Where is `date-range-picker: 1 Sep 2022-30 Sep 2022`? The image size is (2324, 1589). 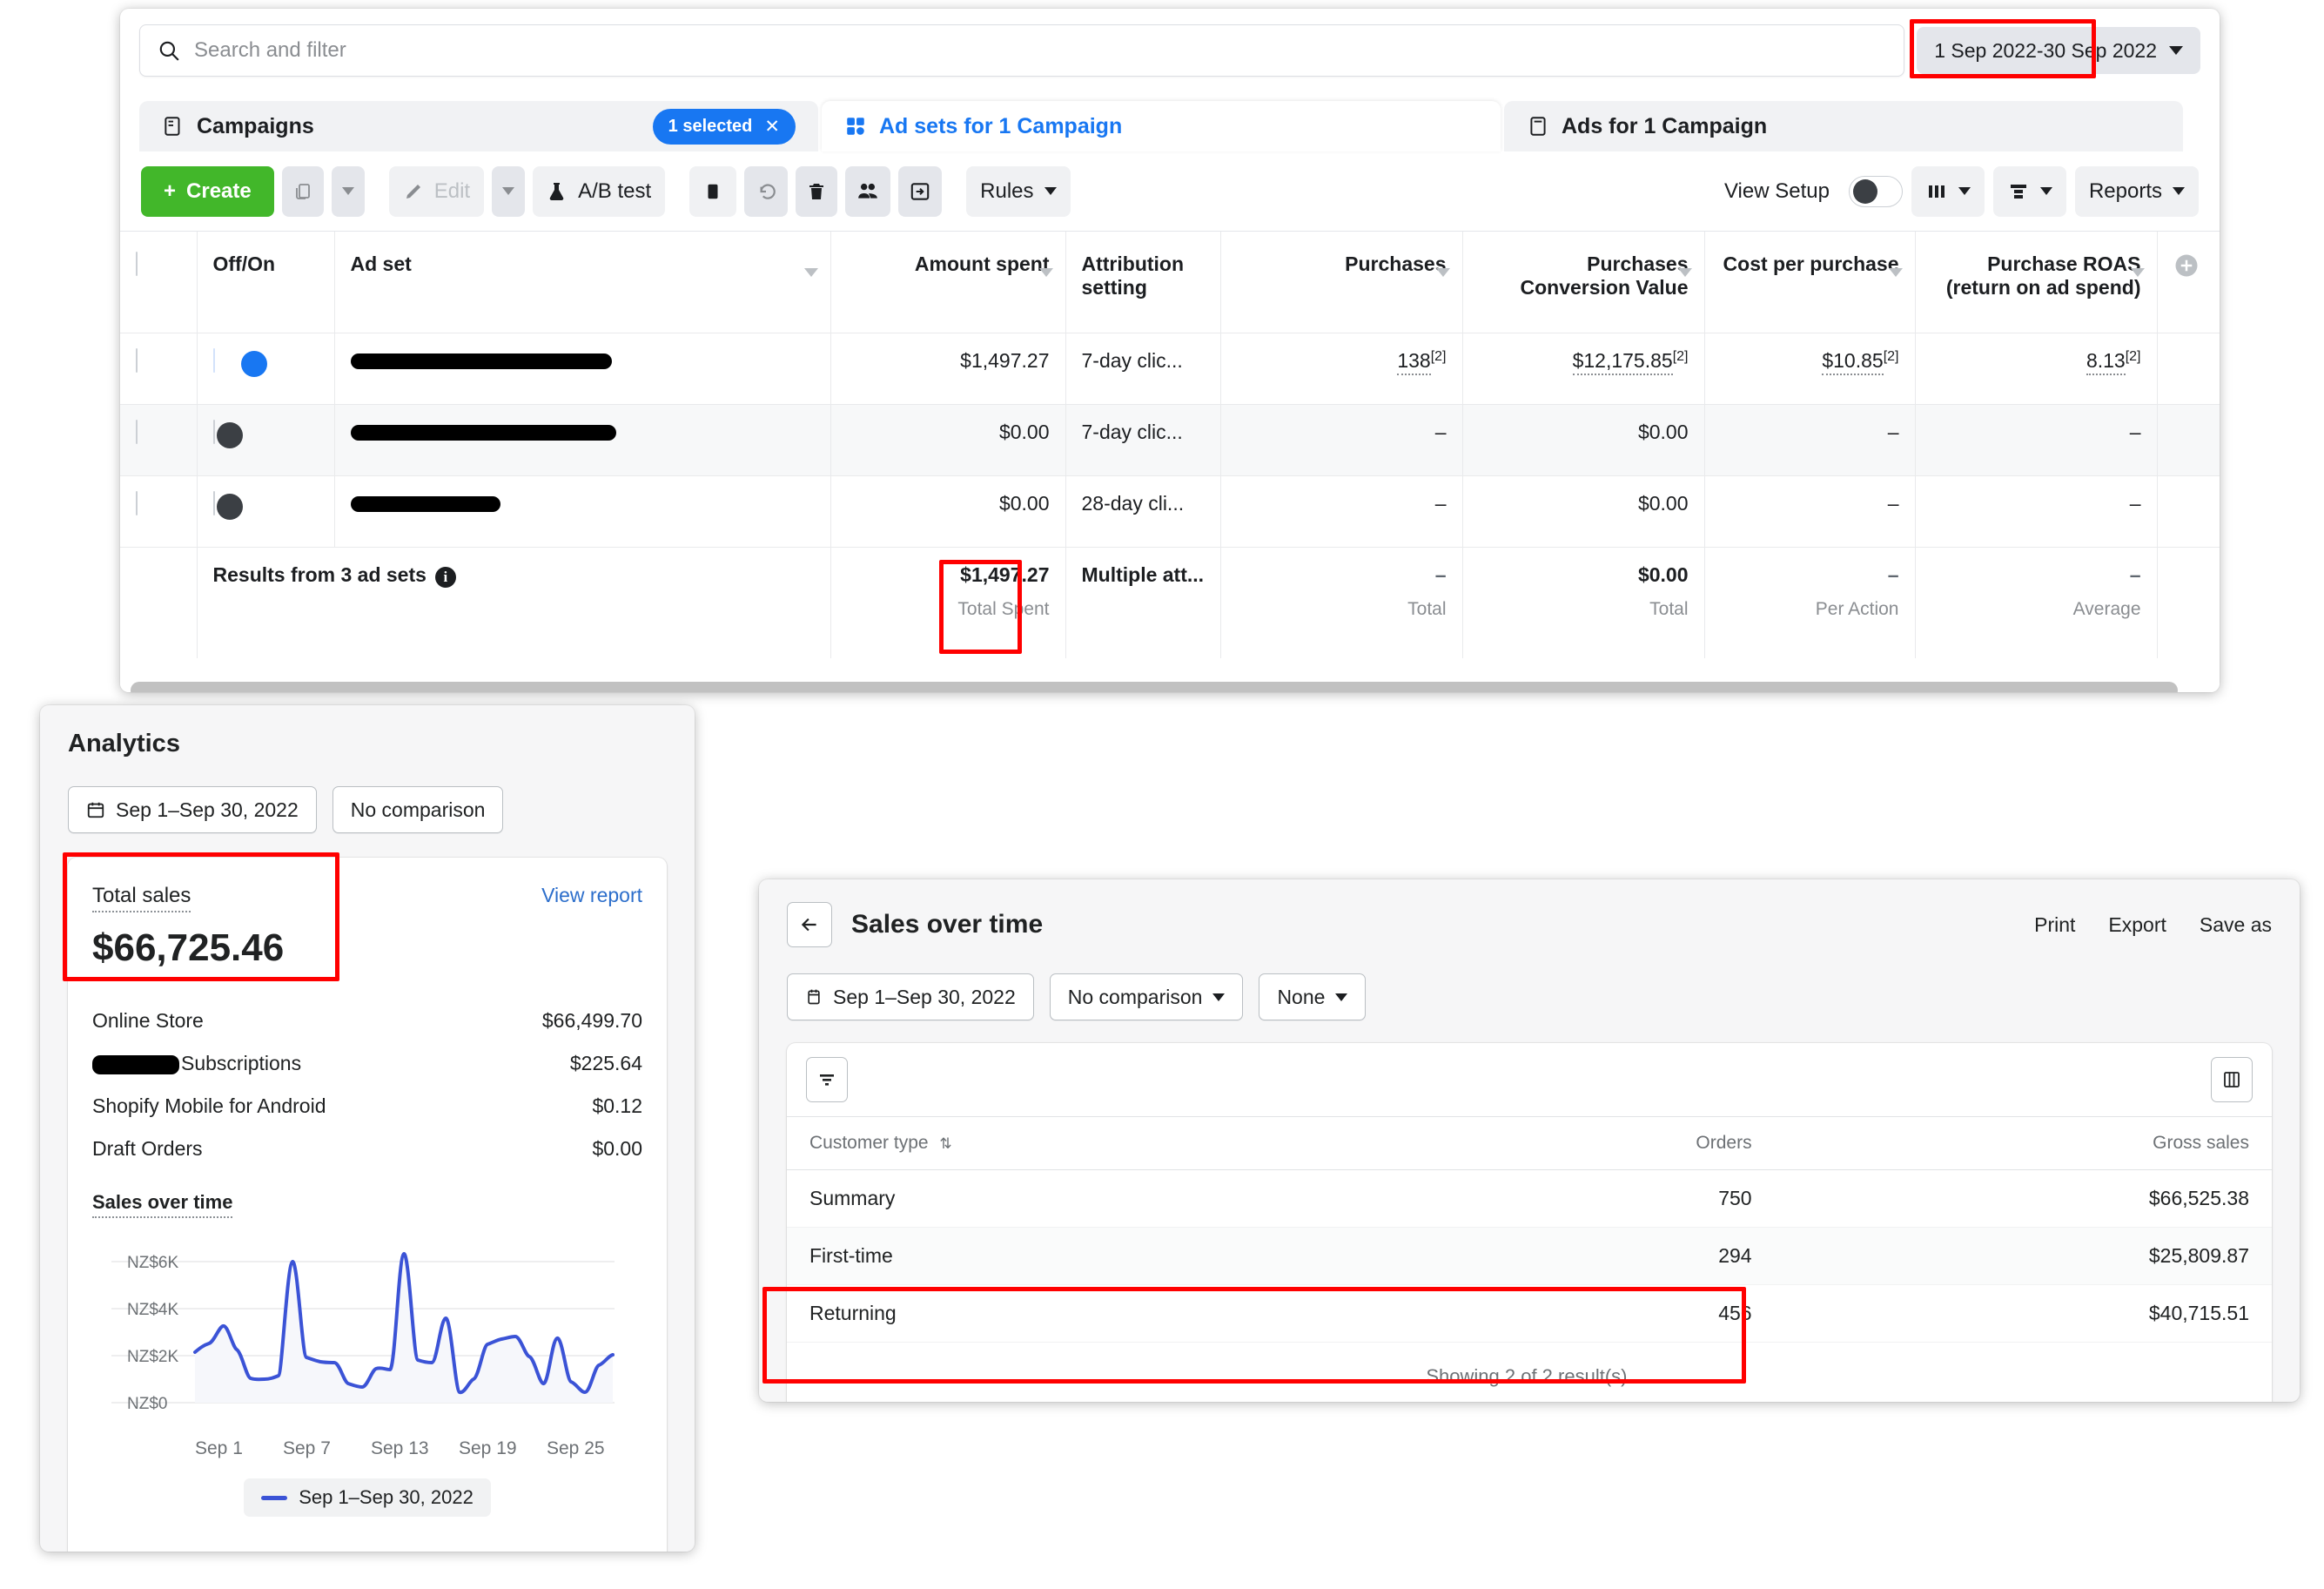
date-range-picker: 1 Sep 2022-30 Sep 2022 is located at coordinates (2059, 50).